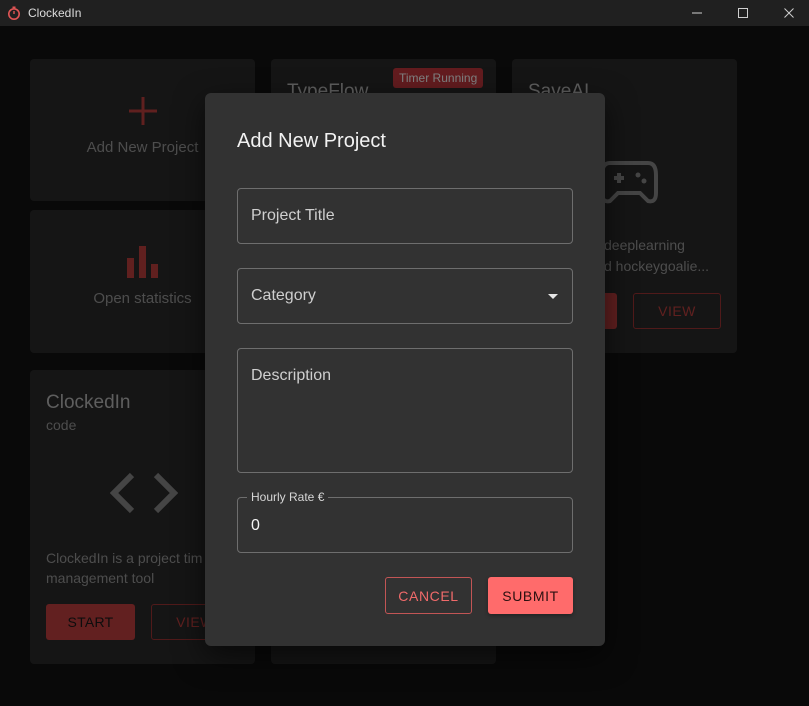 This screenshot has height=706, width=809. What do you see at coordinates (14, 13) in the screenshot?
I see `stopwatch-icon` at bounding box center [14, 13].